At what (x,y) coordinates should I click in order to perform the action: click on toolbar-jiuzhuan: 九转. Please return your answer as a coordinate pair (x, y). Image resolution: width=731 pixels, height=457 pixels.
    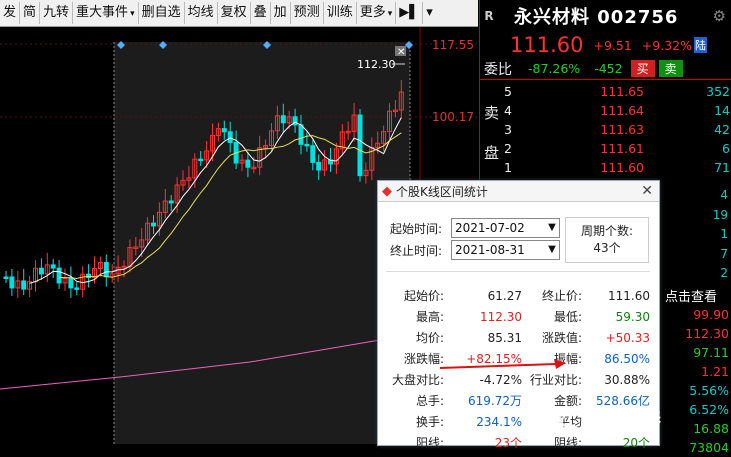
    Looking at the image, I should click on (57, 13).